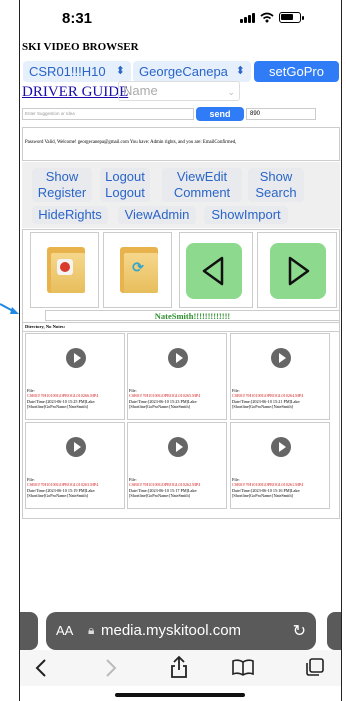 The image size is (346, 701). Describe the element at coordinates (157, 215) in the screenshot. I see `view-admin-button: ViewAdmin` at that location.